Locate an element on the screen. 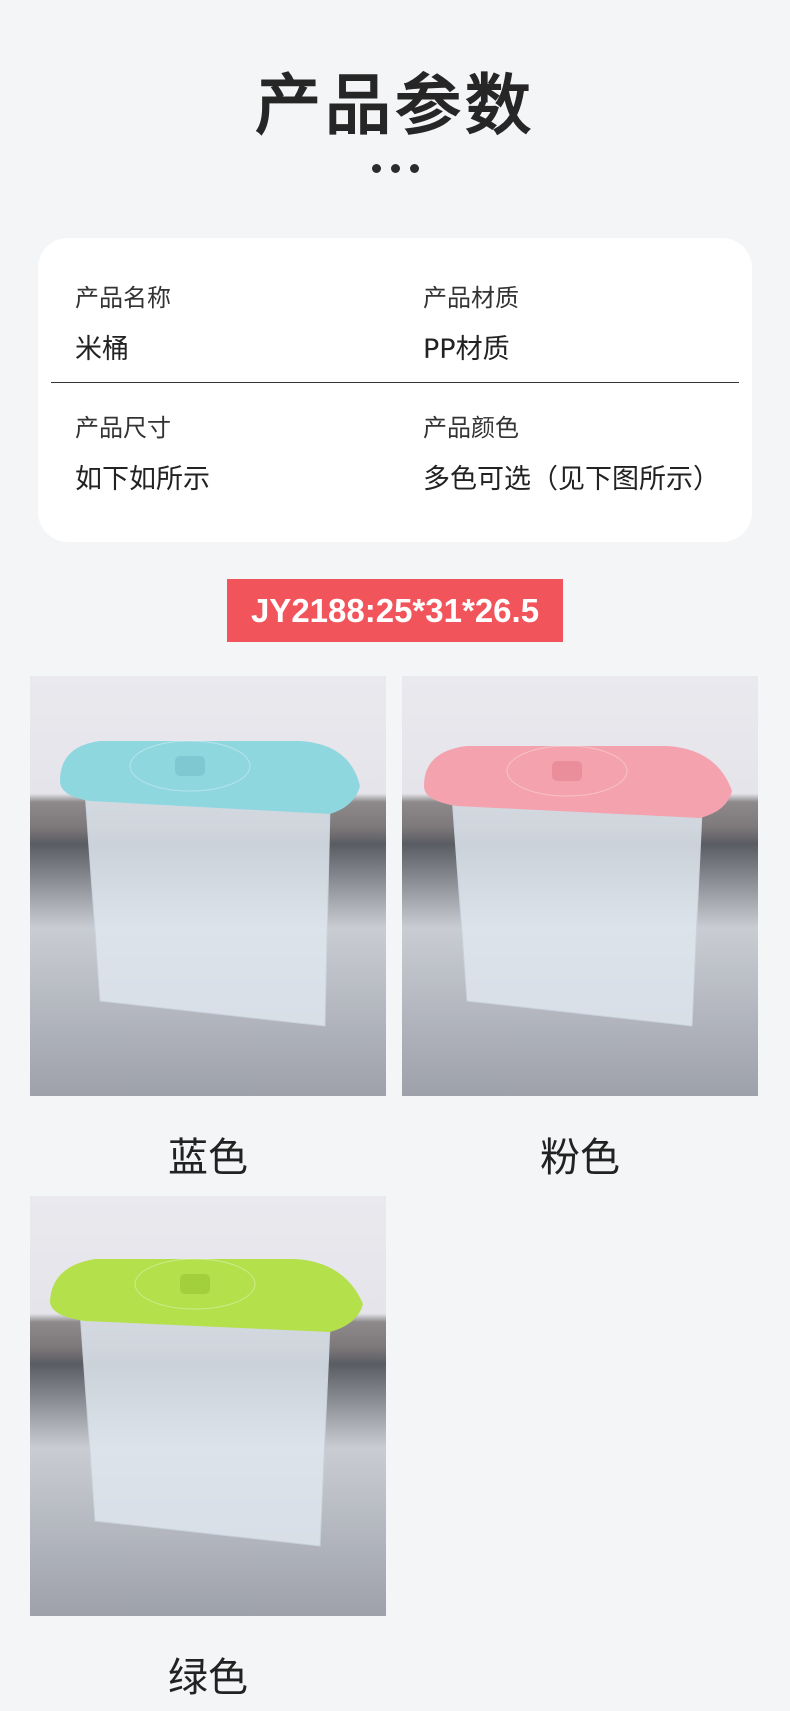  product-photo-green is located at coordinates (208, 1406).